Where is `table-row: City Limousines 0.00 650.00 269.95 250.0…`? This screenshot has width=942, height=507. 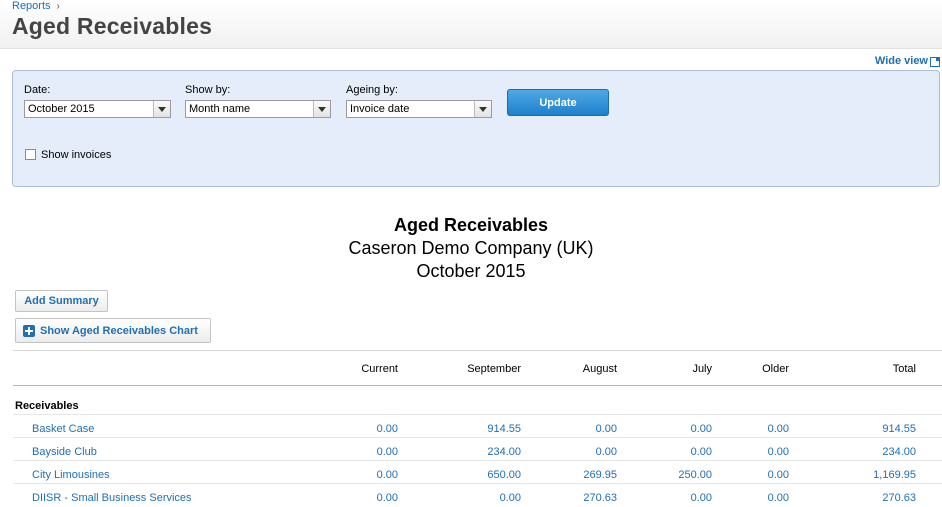 table-row: City Limousines 0.00 650.00 269.95 250.0… is located at coordinates (477, 472).